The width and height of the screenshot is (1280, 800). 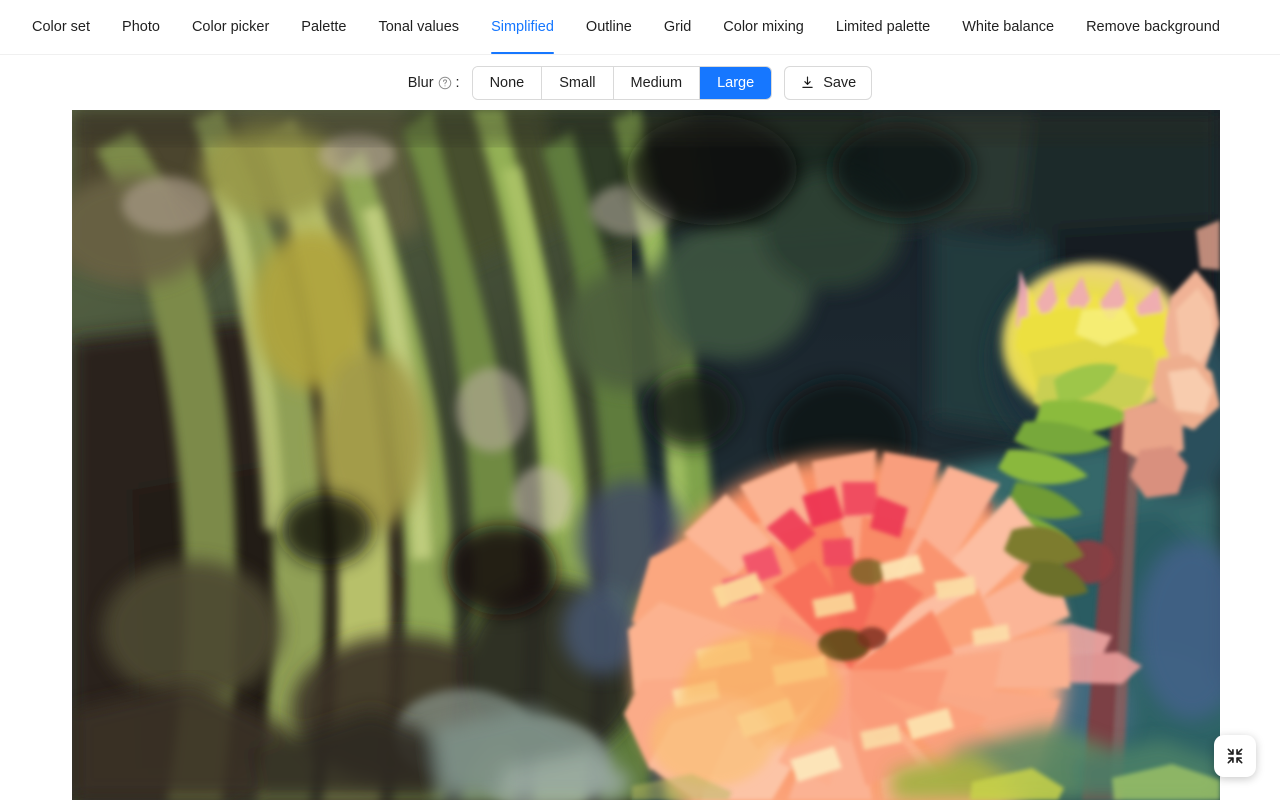 I want to click on tab-color-set: Color set, so click(x=61, y=27).